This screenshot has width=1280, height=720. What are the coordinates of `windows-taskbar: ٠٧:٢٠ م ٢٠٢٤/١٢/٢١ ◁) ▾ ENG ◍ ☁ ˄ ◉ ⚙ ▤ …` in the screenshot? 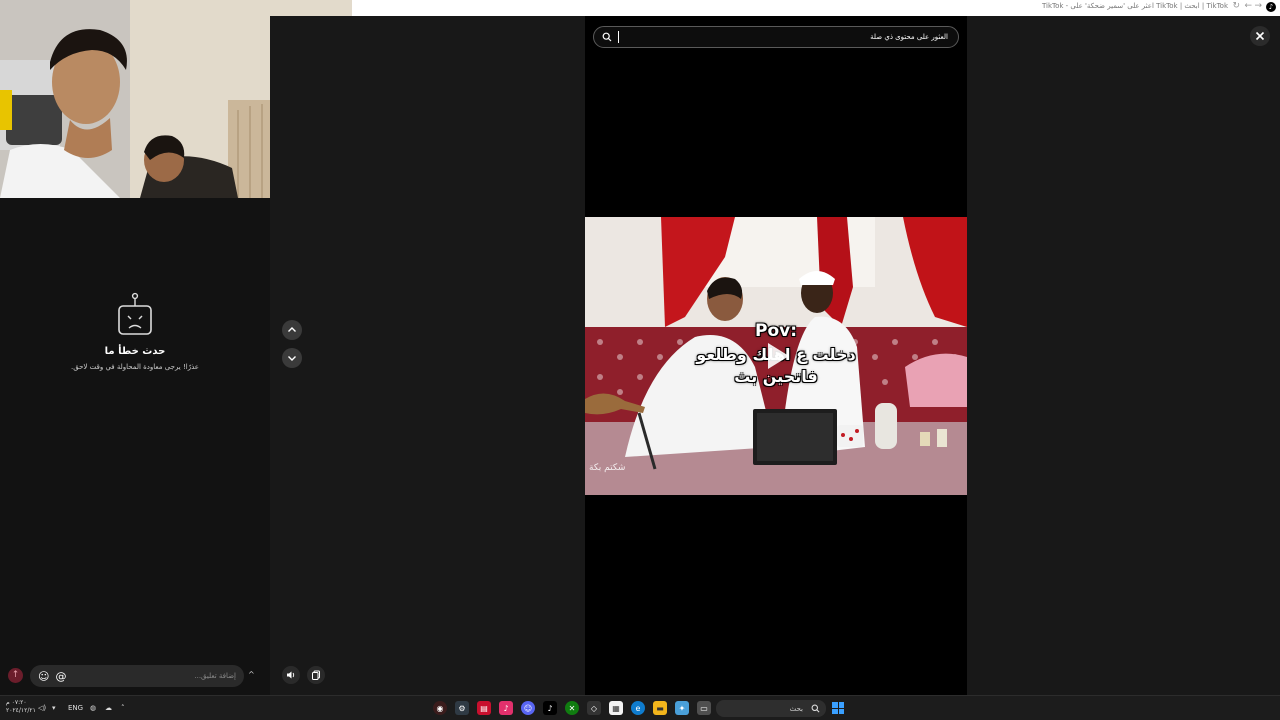 It's located at (640, 707).